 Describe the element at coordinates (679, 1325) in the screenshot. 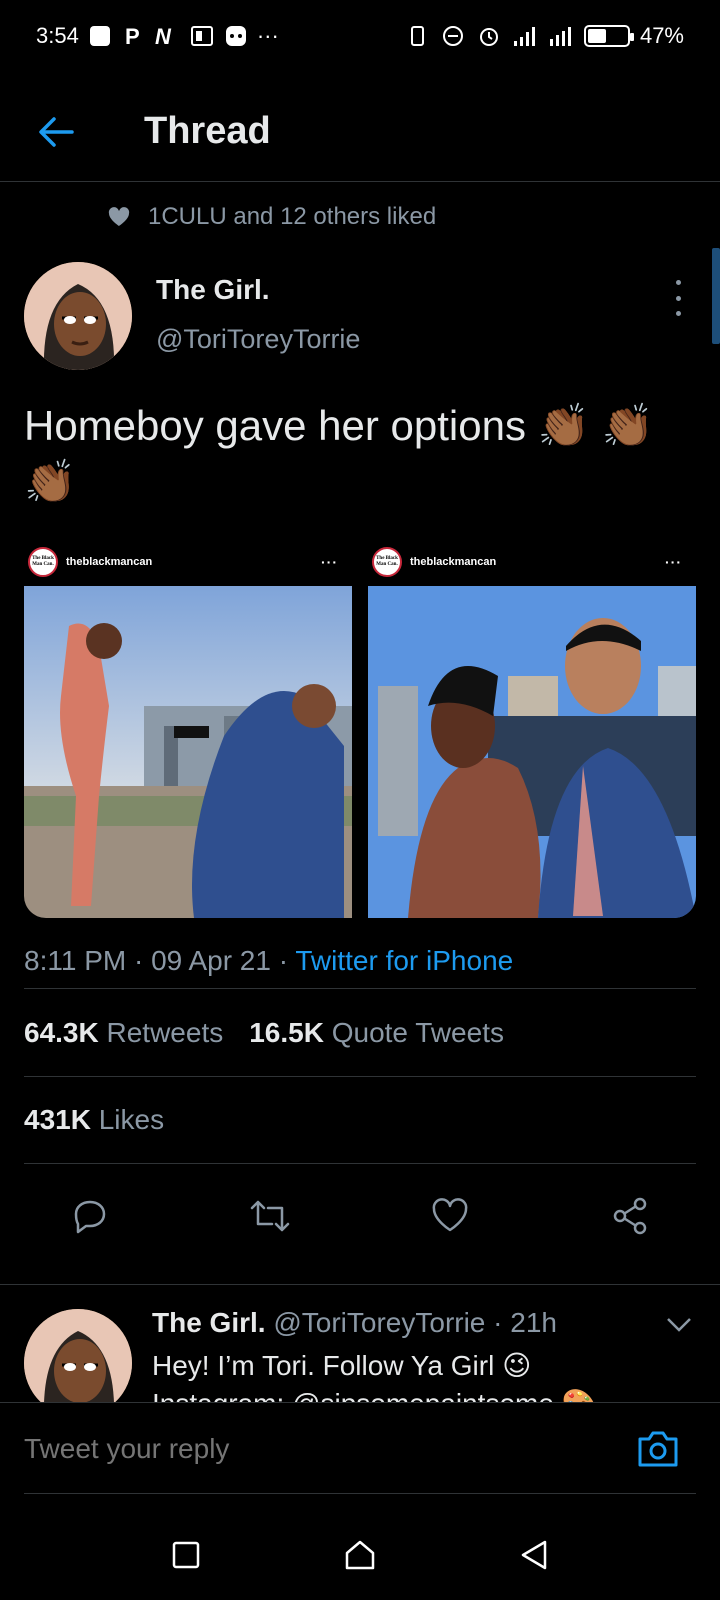

I see `chevron-down-icon` at that location.